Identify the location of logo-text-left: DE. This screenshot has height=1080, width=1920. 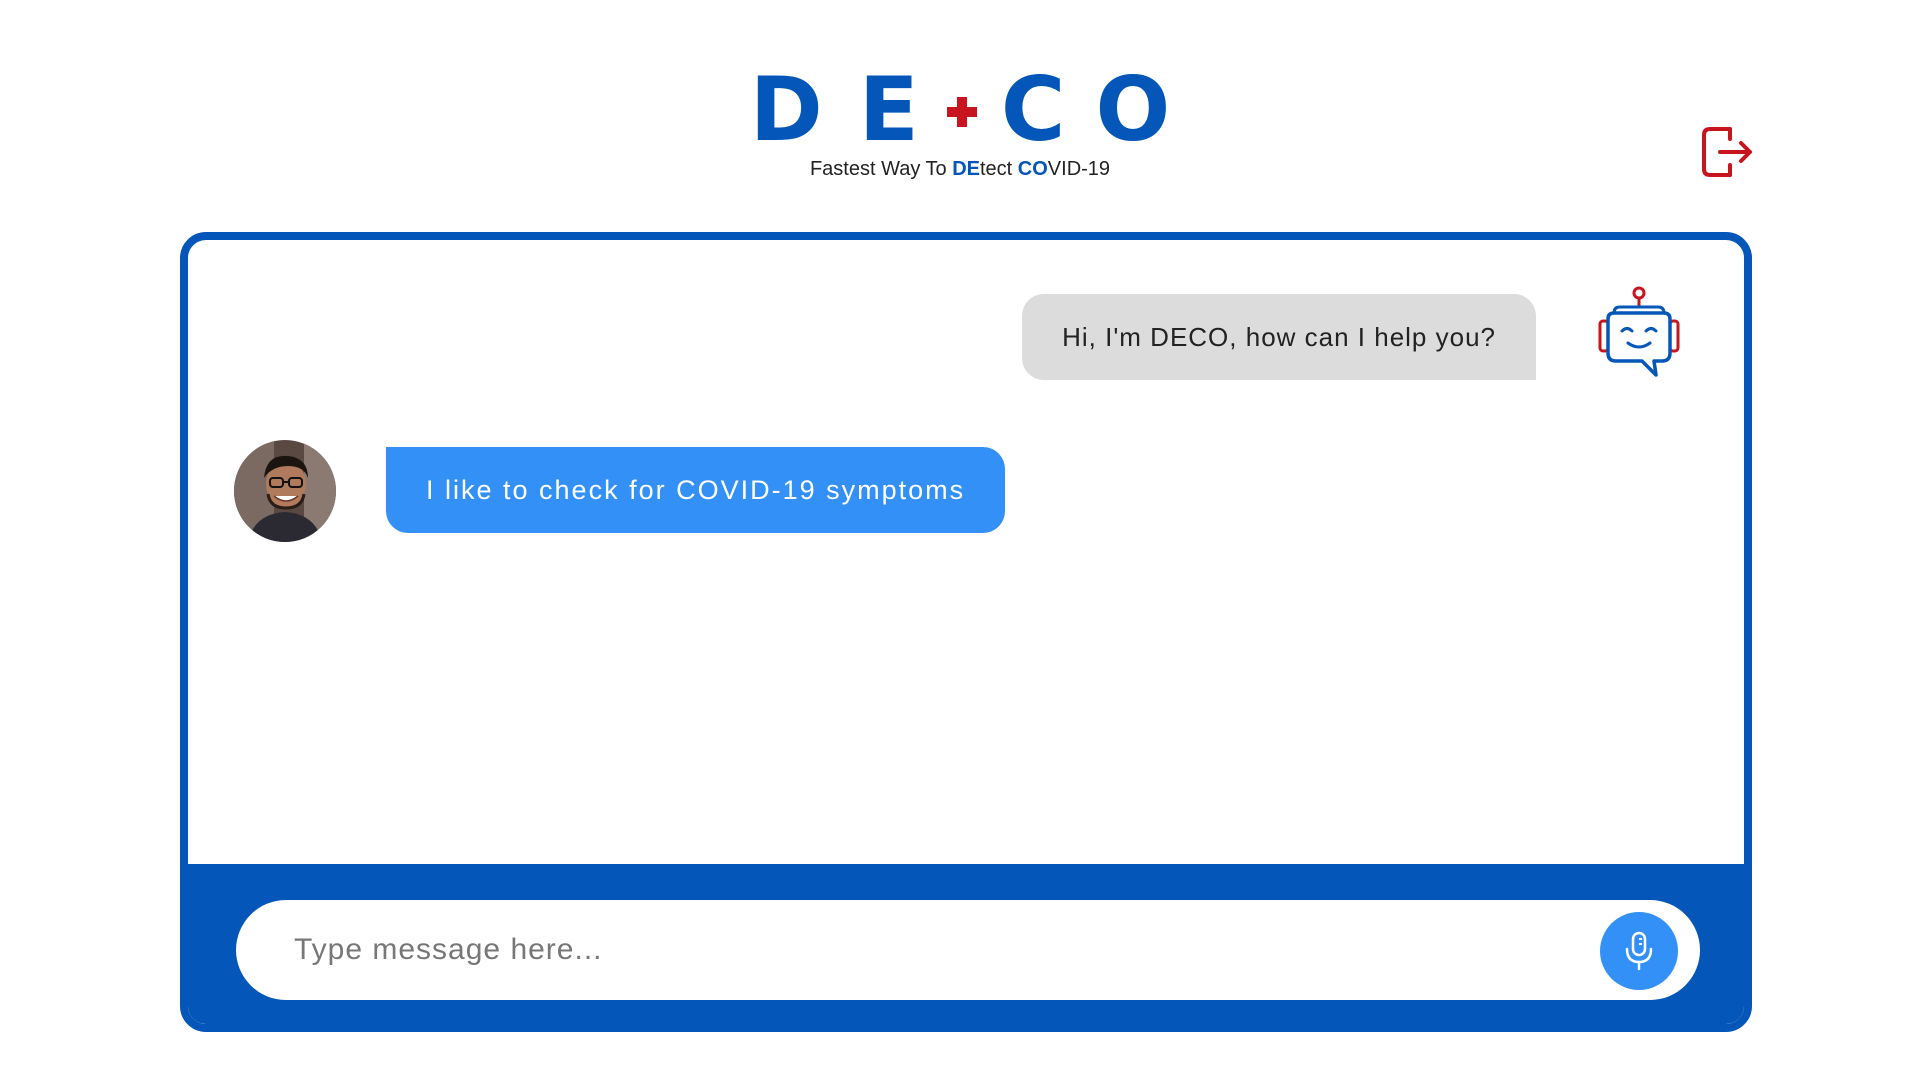
(852, 109).